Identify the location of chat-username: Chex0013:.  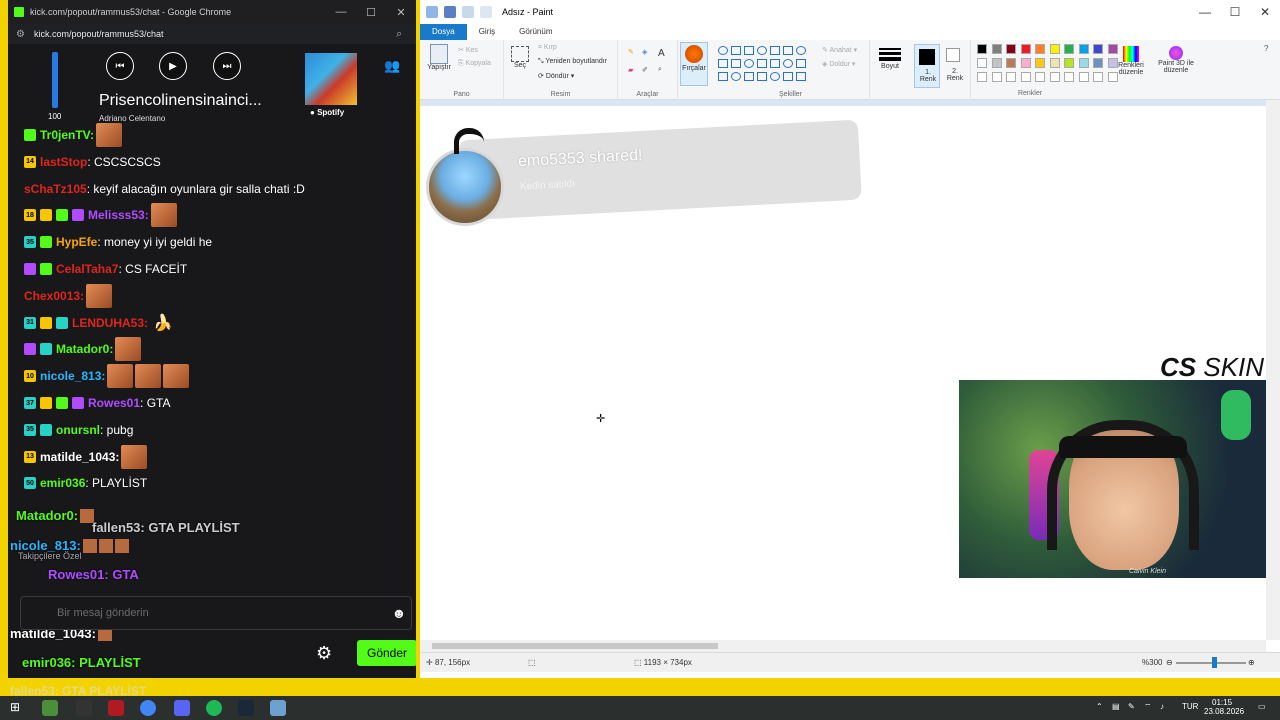
(54, 296).